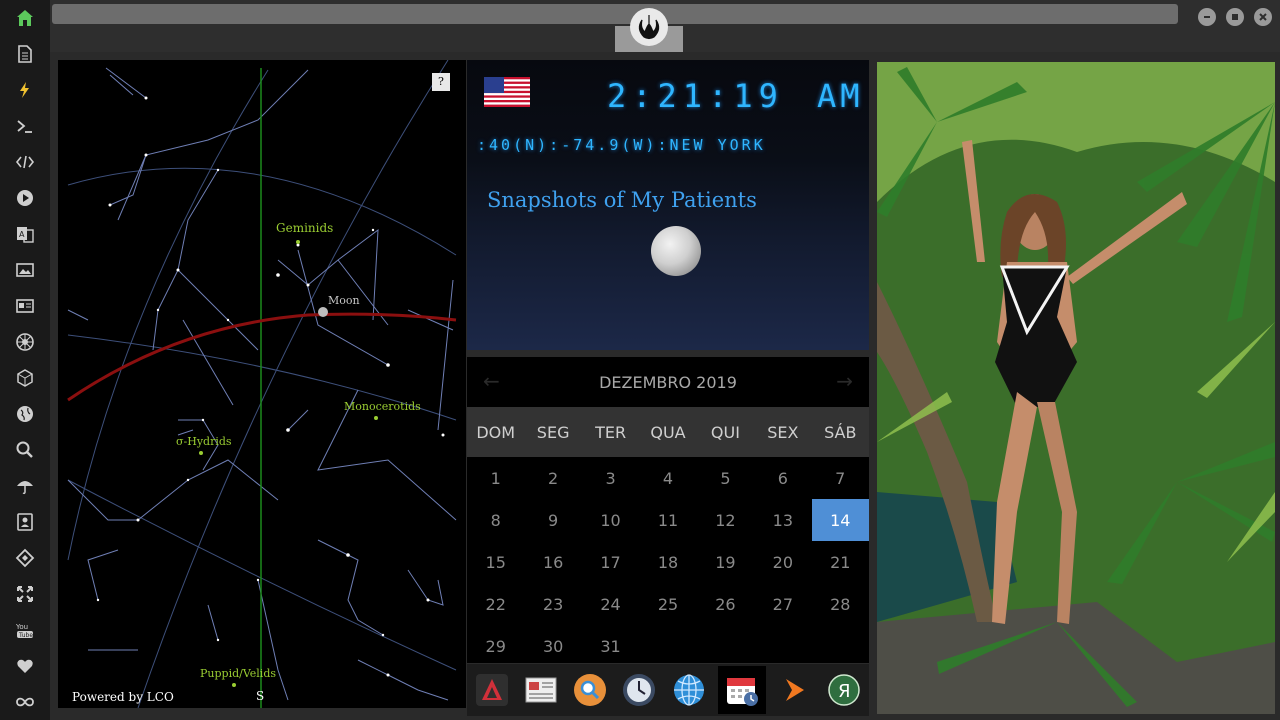  Describe the element at coordinates (304, 228) in the screenshot. I see `geminids-label: Geminids` at that location.